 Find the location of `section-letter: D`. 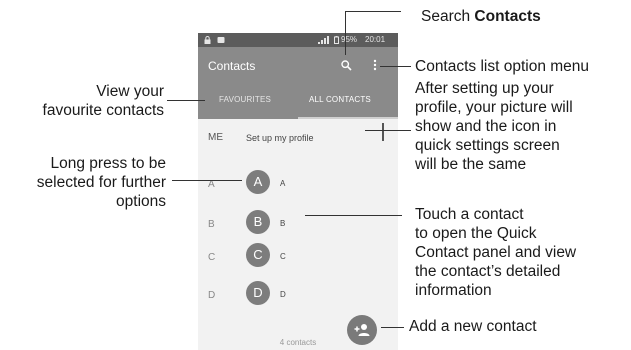

section-letter: D is located at coordinates (212, 295).